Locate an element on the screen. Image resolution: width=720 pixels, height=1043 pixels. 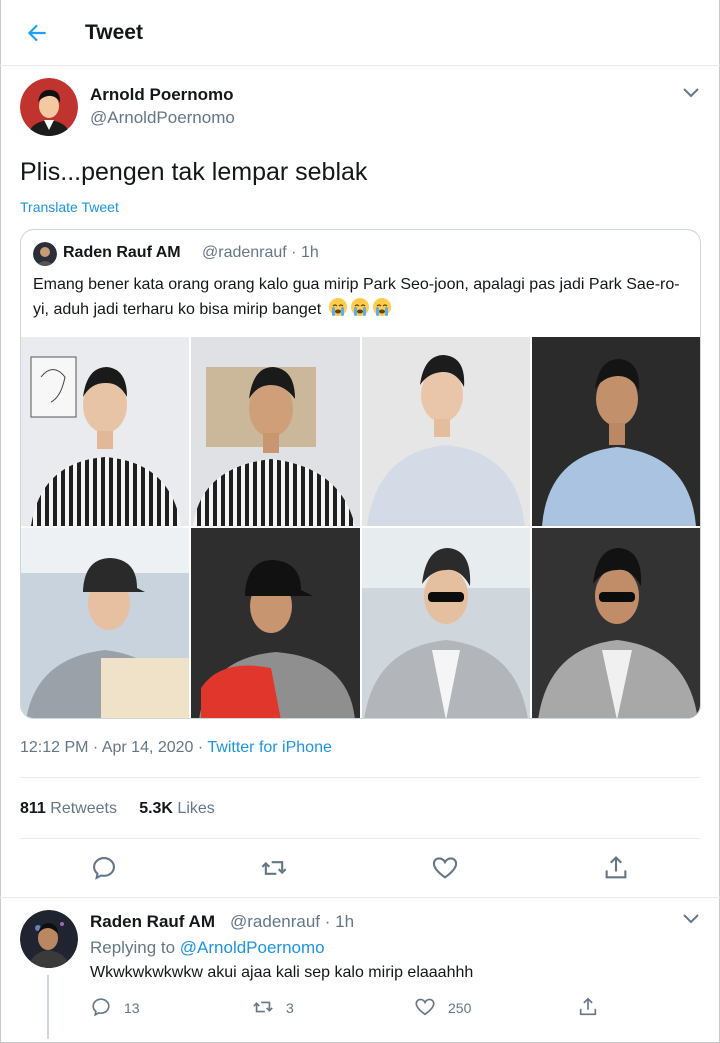
reply-reply-button: 13 is located at coordinates (125, 1009).